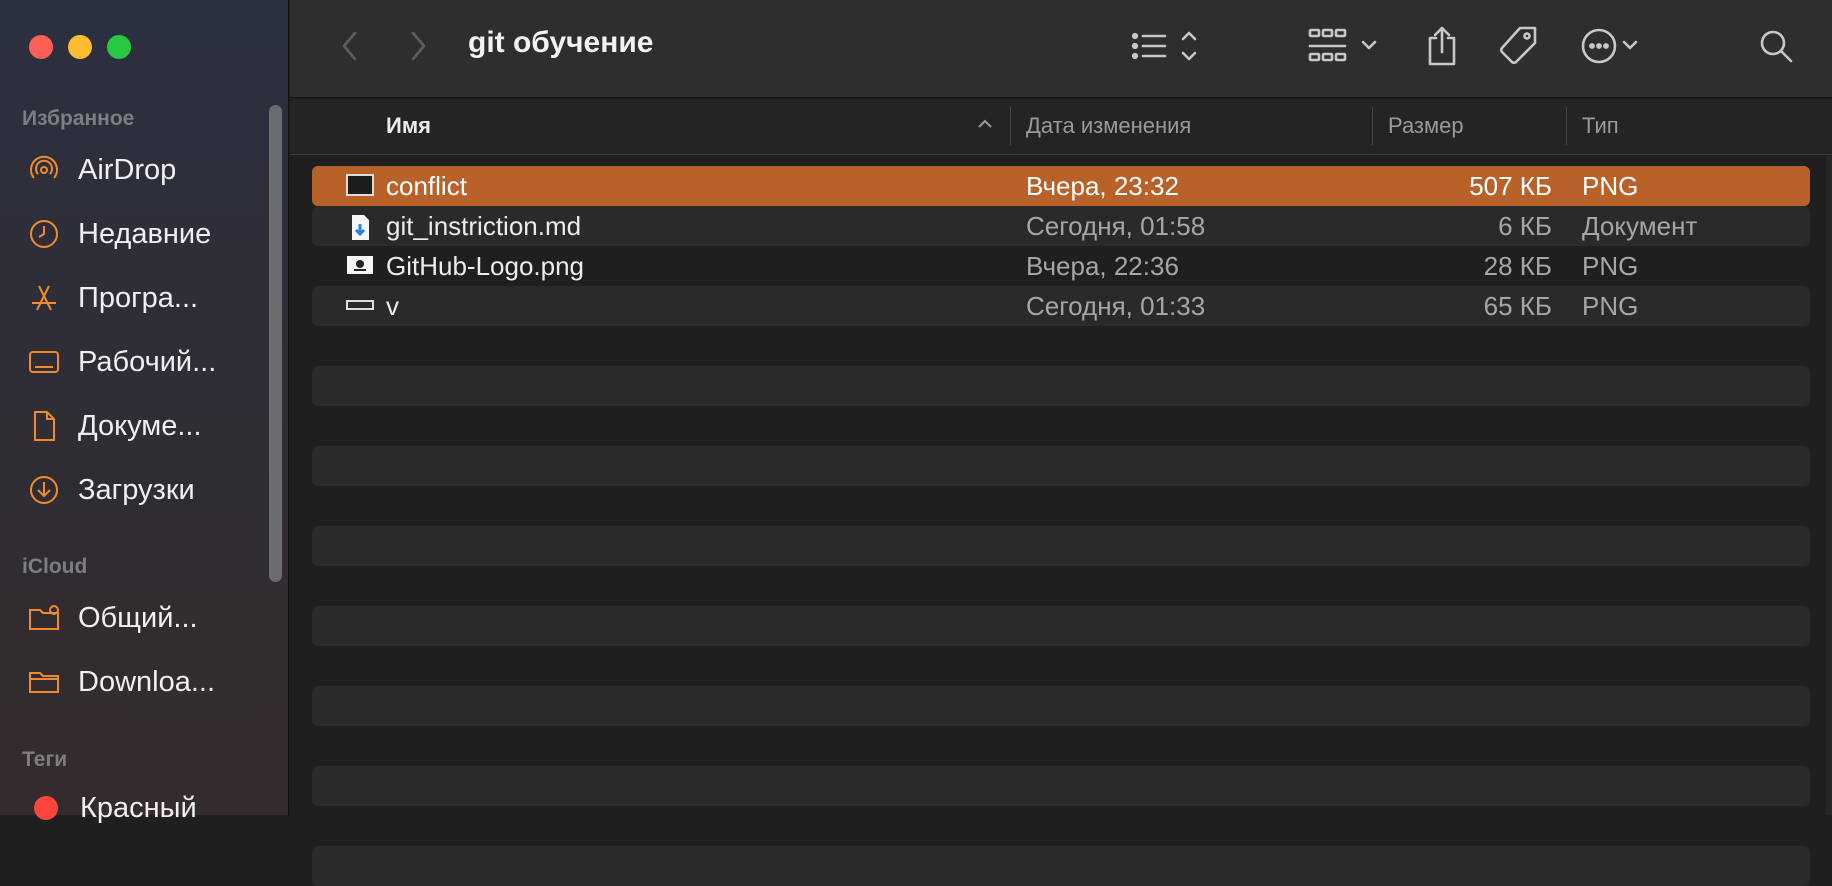 This screenshot has height=886, width=1832. What do you see at coordinates (1609, 46) in the screenshot?
I see `ellipsis-circle-icon` at bounding box center [1609, 46].